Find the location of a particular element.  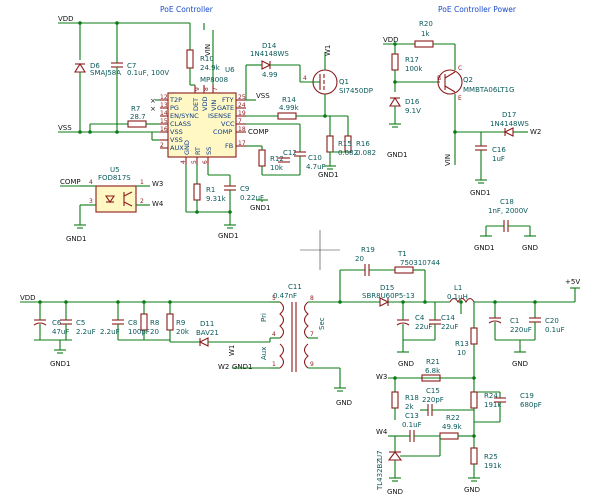

l1-value: 0.1uH is located at coordinates (457, 297).